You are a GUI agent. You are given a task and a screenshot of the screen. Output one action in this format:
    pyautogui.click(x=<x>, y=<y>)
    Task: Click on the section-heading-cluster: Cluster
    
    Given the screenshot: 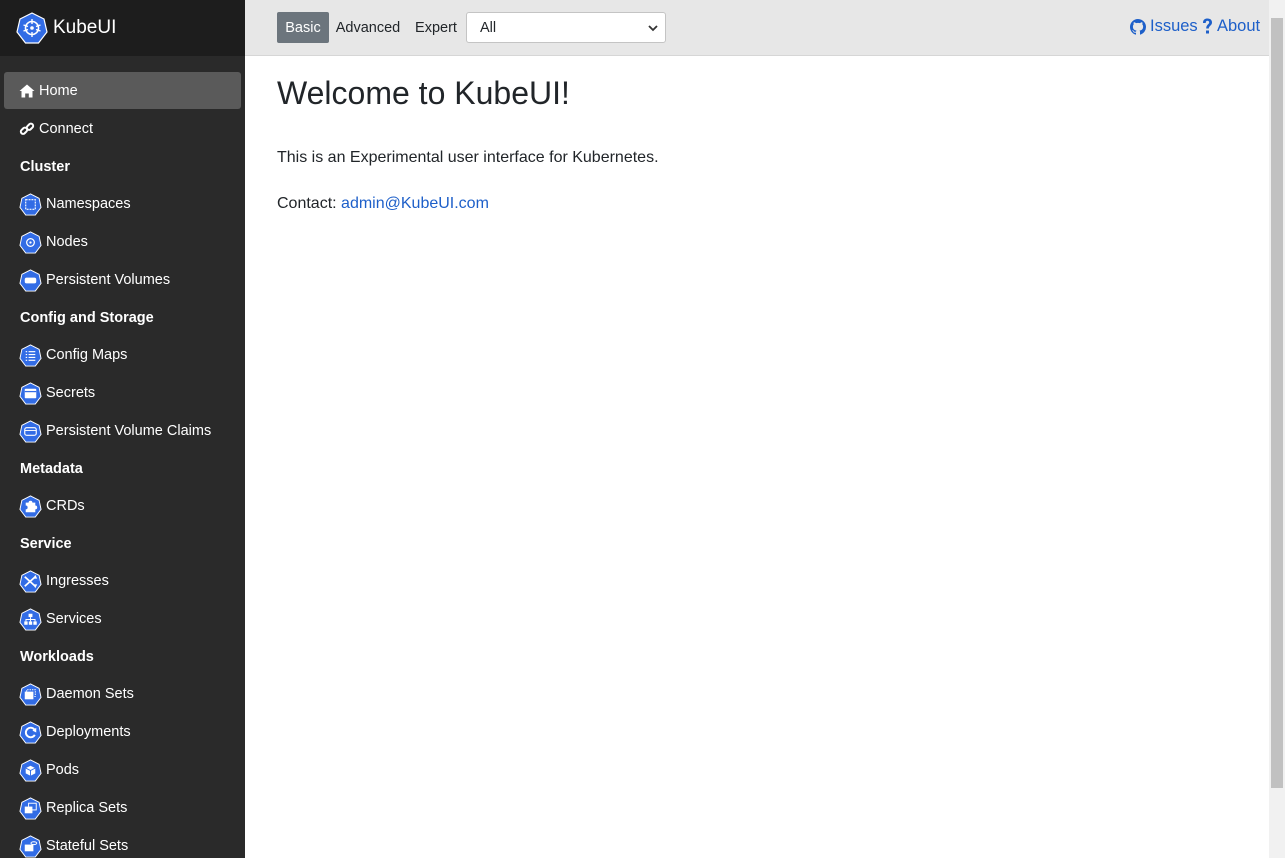 What is the action you would take?
    pyautogui.click(x=45, y=166)
    